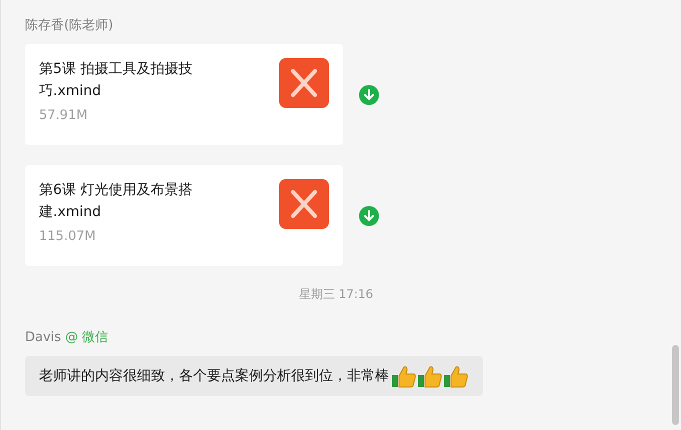  Describe the element at coordinates (214, 376) in the screenshot. I see `message-text: 老师讲的内容很细致，各个要点案例分析很到位，非常棒` at that location.